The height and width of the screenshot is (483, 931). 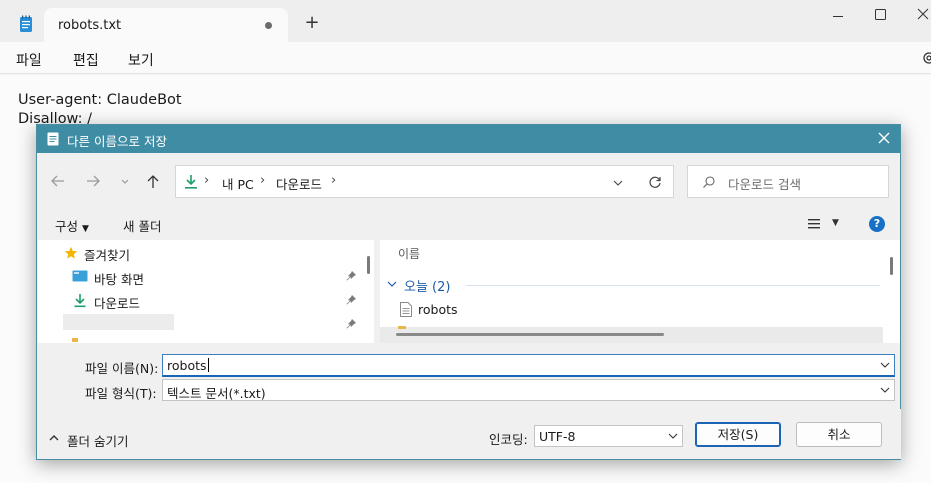 What do you see at coordinates (119, 279) in the screenshot?
I see `nav-desktop-label: 바탕 화면` at bounding box center [119, 279].